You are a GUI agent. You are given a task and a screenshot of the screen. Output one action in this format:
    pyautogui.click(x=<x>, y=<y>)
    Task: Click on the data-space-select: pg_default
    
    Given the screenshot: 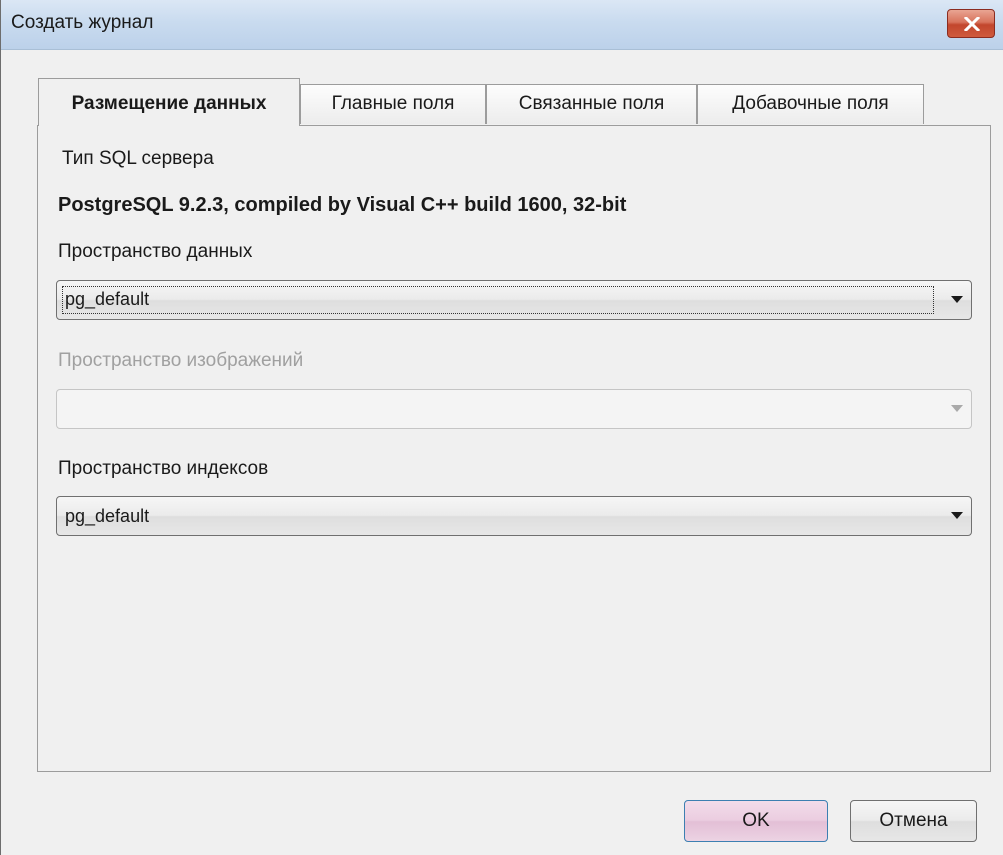 What is the action you would take?
    pyautogui.click(x=514, y=300)
    